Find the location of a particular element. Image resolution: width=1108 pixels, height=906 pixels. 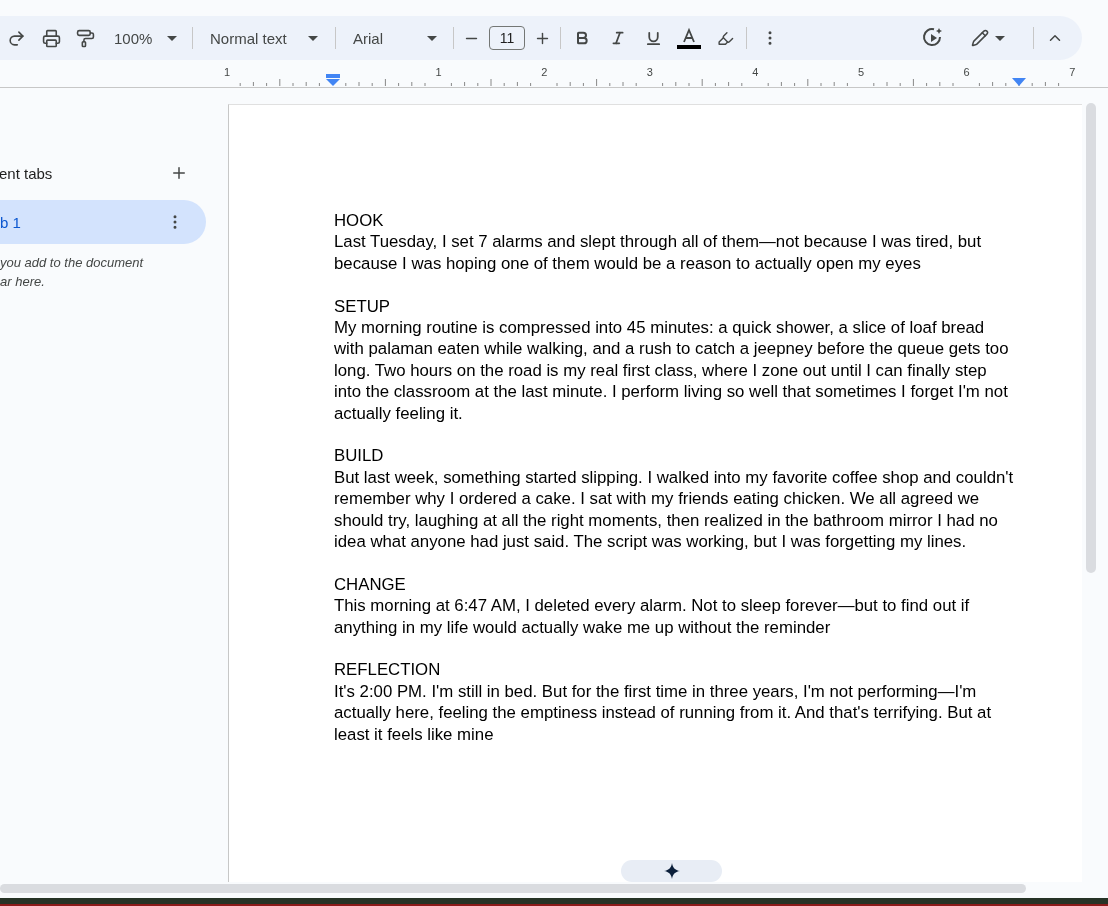

paragraph: This morning at 6:47 AM, I deleted every alarm. Not to sleep forever—but to find out if anything in my life would actually wake me up without the reminder is located at coordinates (652, 617).